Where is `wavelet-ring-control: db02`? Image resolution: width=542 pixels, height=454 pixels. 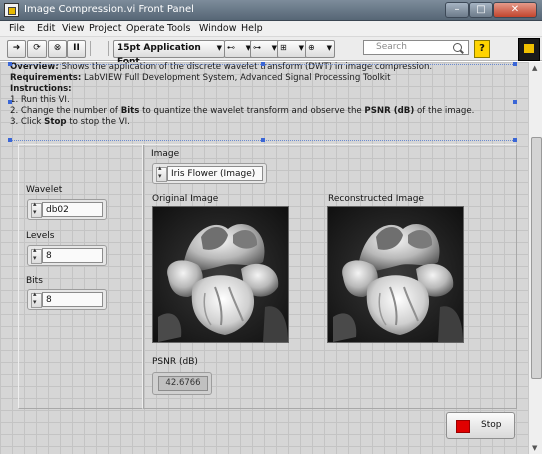
wavelet-ring-control: db02 is located at coordinates (67, 209).